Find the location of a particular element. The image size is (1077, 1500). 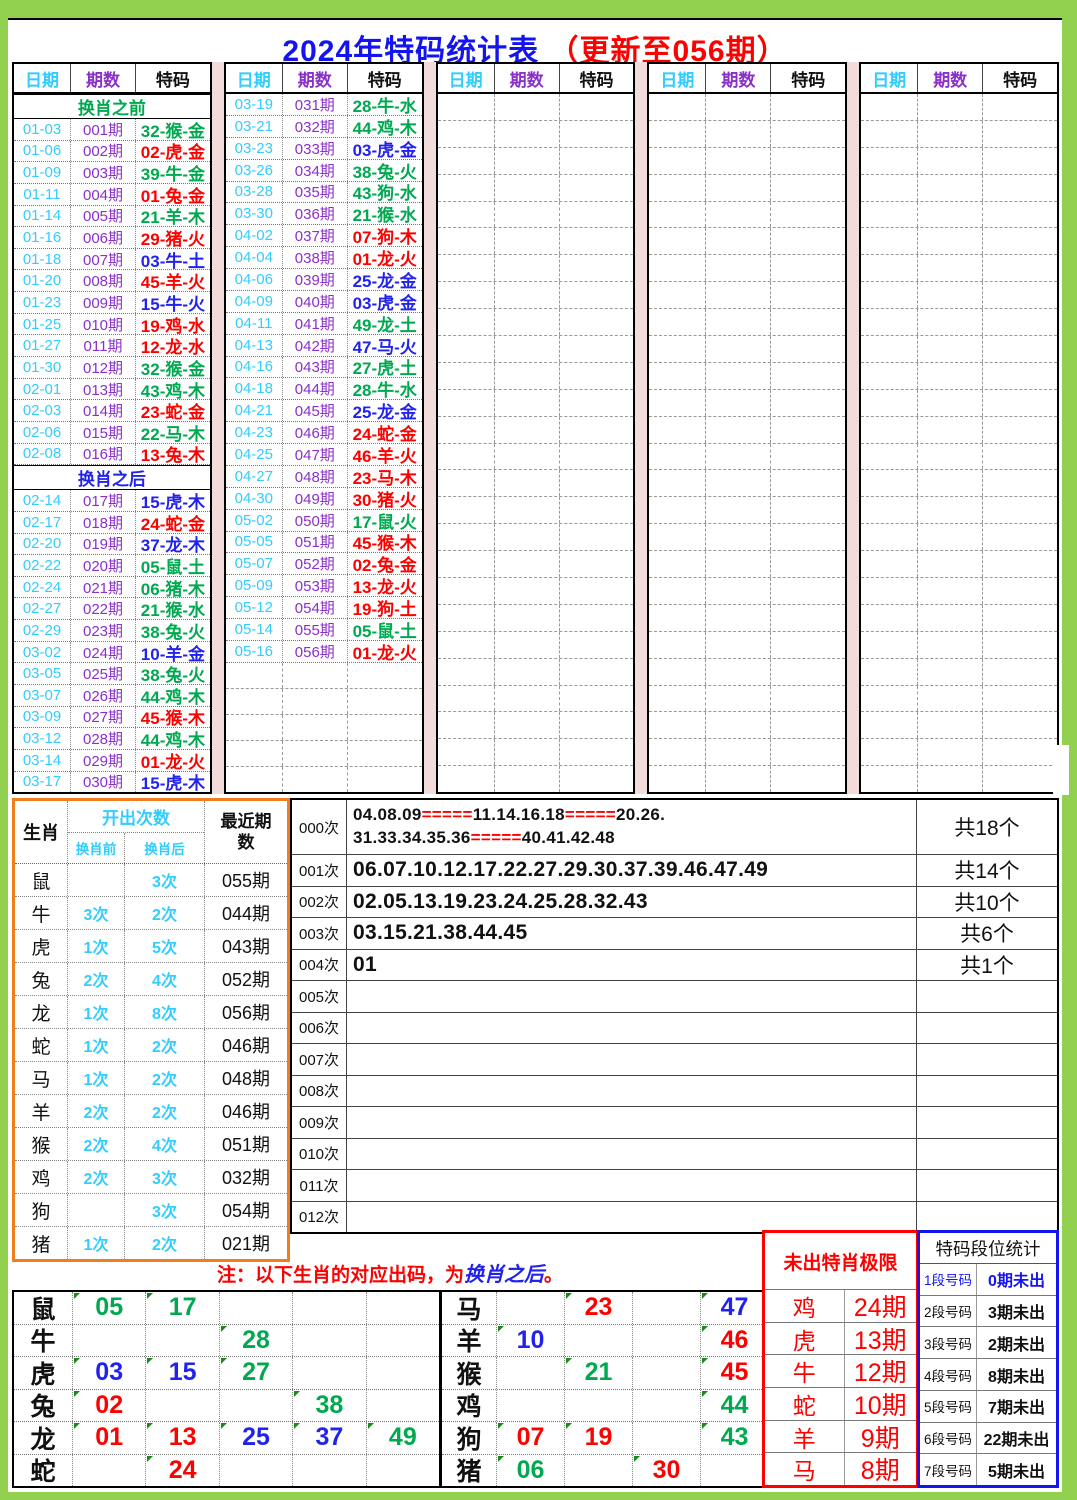

draw-row: 03-19 031期 28-牛-水 is located at coordinates (323, 105).